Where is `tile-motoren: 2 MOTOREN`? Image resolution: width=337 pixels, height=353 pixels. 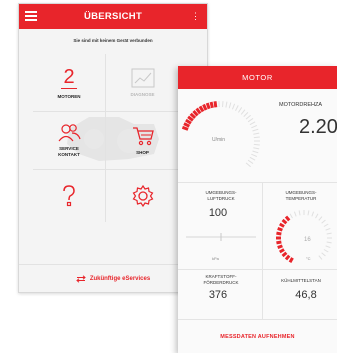
tile-motoren: 2 MOTOREN is located at coordinates (69, 83).